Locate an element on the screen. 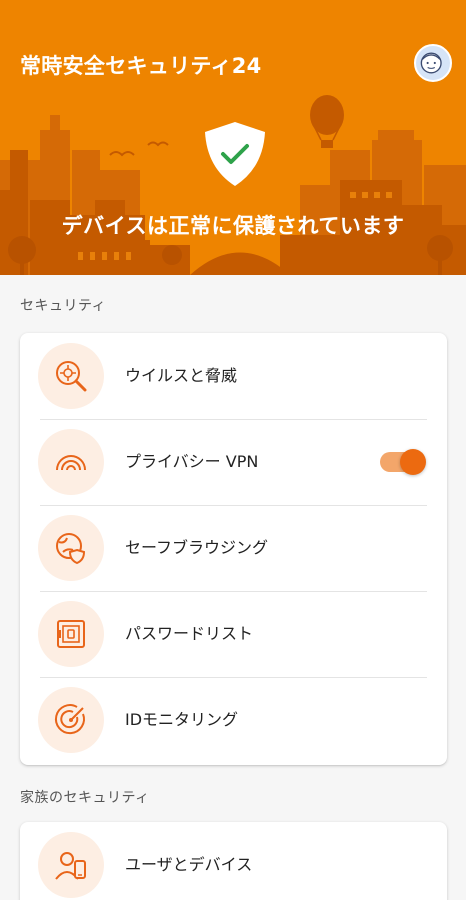  password-safe-icon is located at coordinates (71, 634).